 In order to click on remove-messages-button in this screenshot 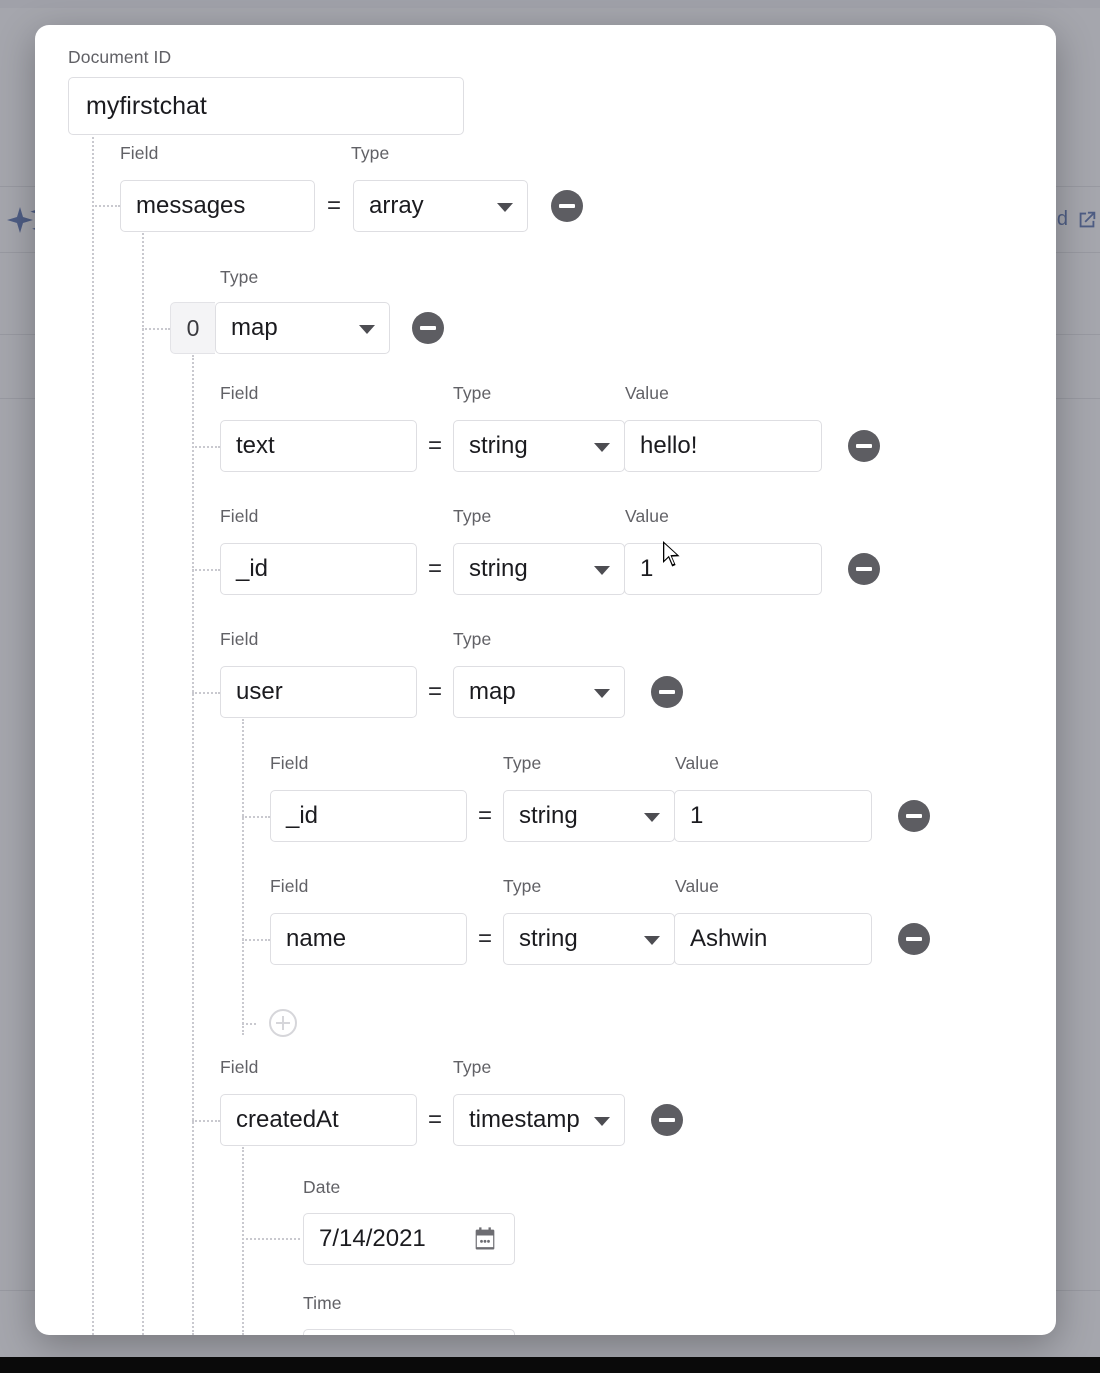, I will do `click(567, 206)`.